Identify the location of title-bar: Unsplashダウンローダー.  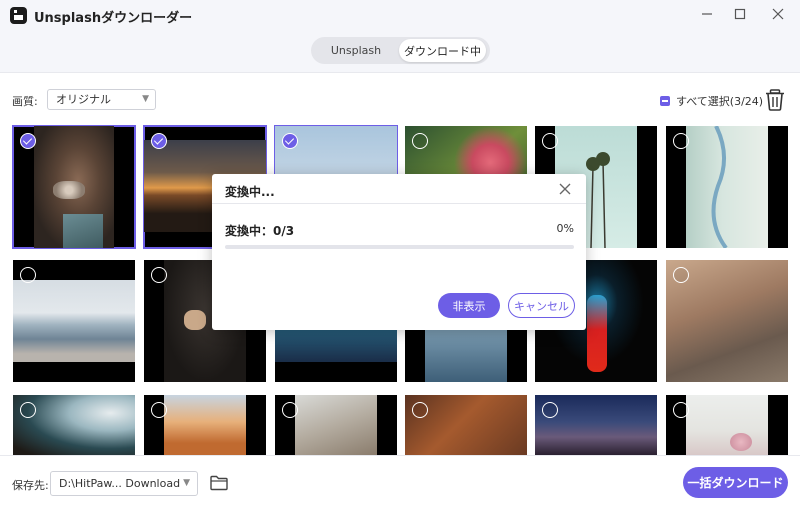
(400, 15).